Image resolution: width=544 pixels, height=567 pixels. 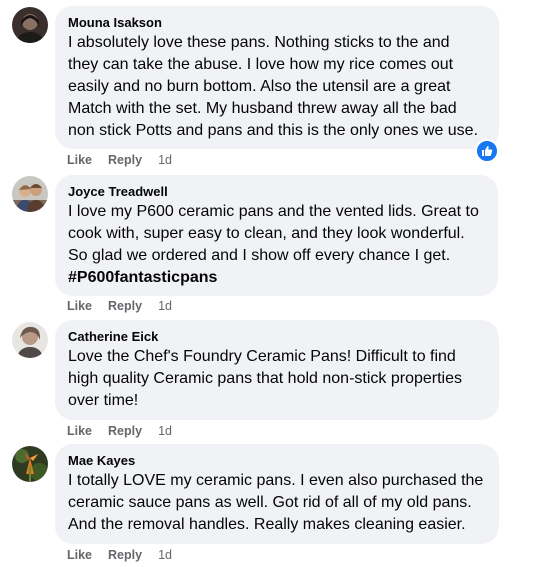 I want to click on comment-author: Mouna Isakson, so click(x=277, y=22).